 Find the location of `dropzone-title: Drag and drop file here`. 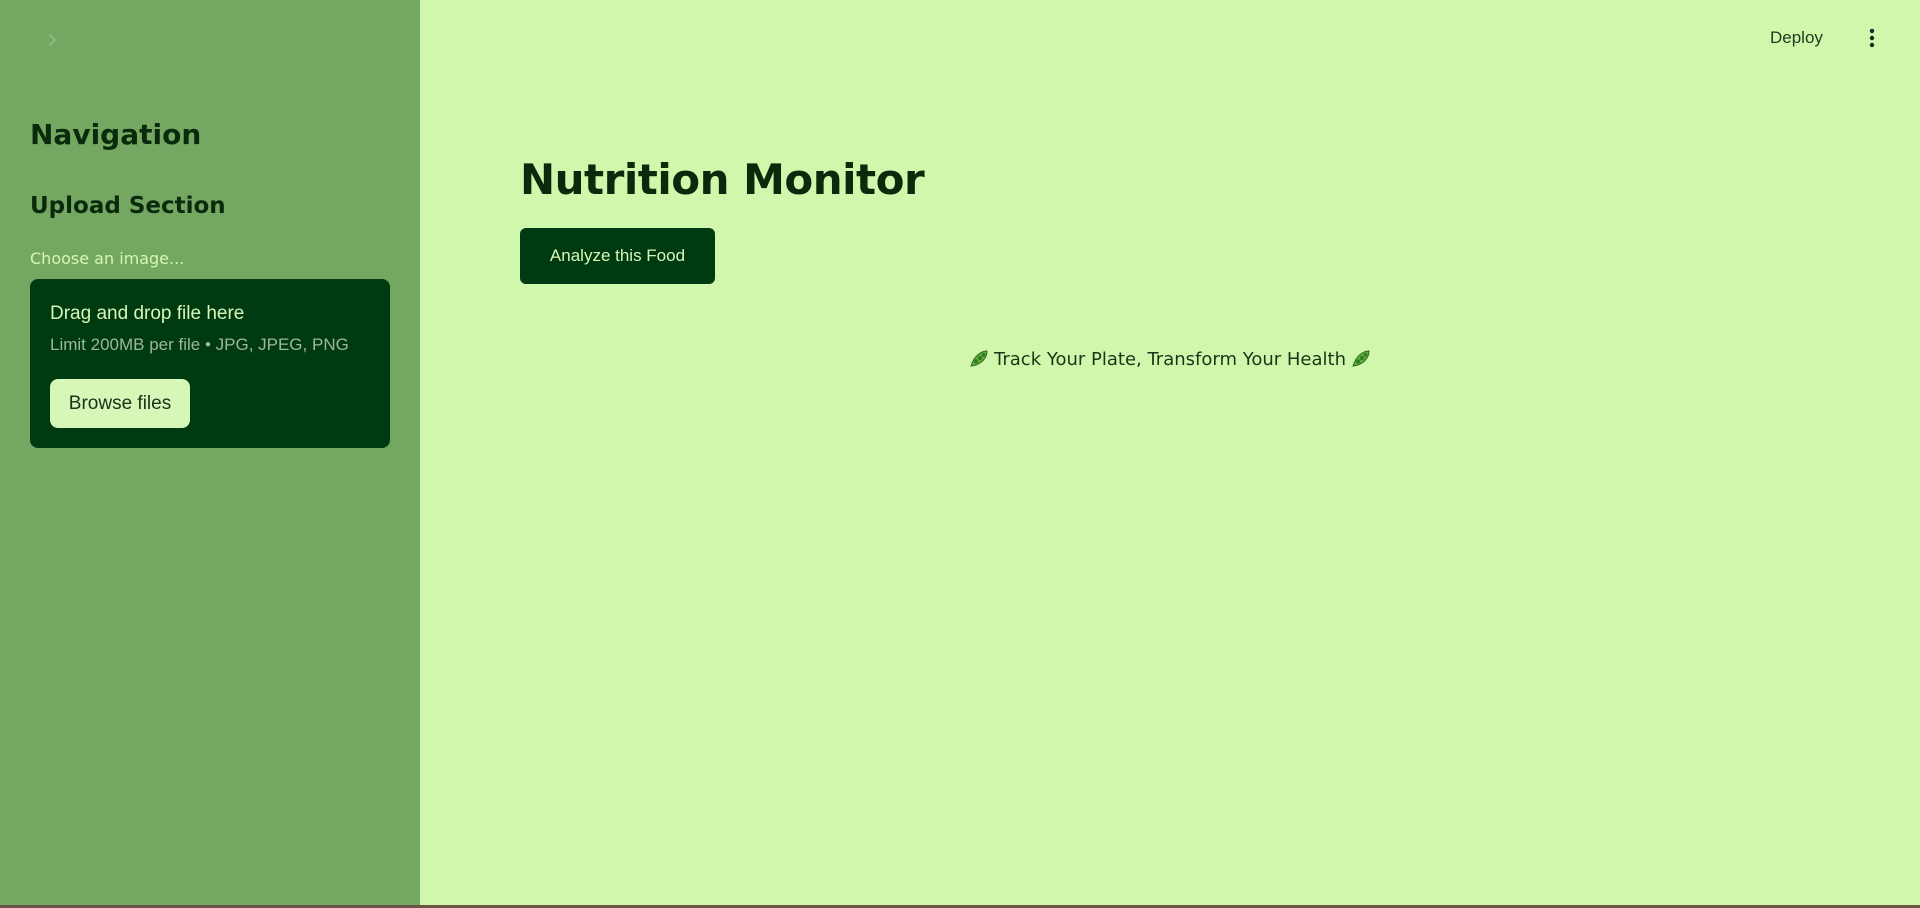

dropzone-title: Drag and drop file here is located at coordinates (147, 313).